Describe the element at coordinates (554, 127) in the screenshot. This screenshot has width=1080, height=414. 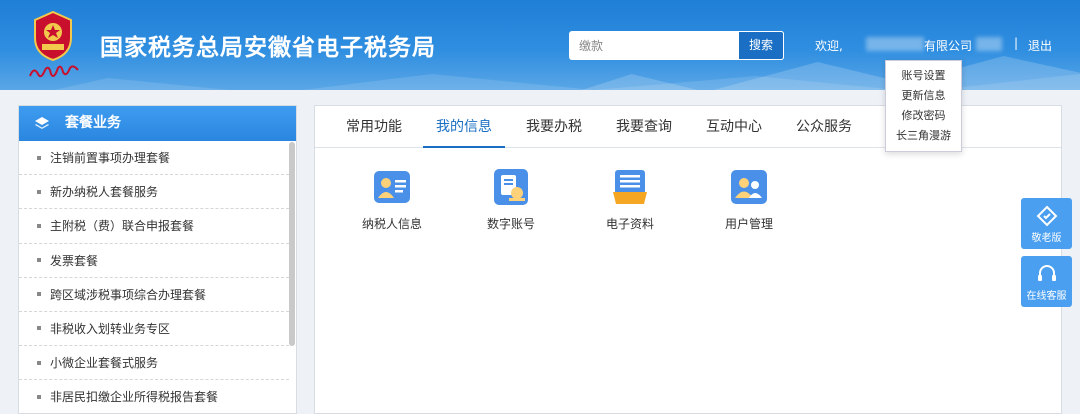
I see `tab-handle-tax: 我要办税` at that location.